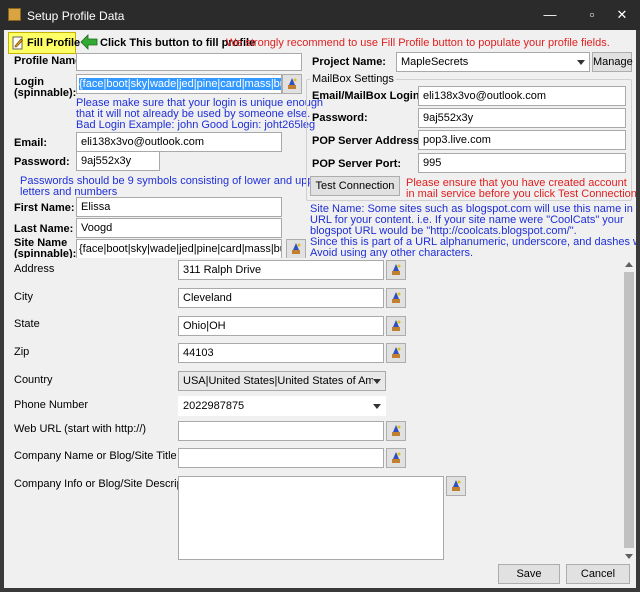 This screenshot has width=640, height=592. I want to click on cancel-button: Cancel, so click(598, 574).